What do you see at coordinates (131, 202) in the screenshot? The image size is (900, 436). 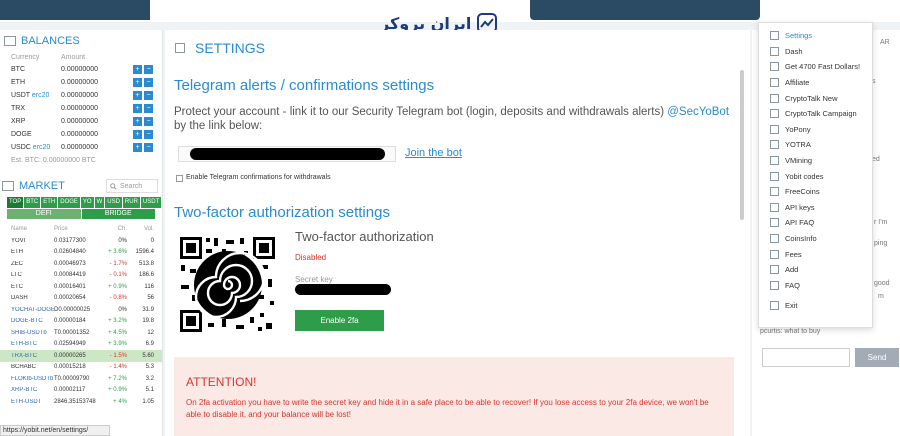 I see `market-tab: RUR` at bounding box center [131, 202].